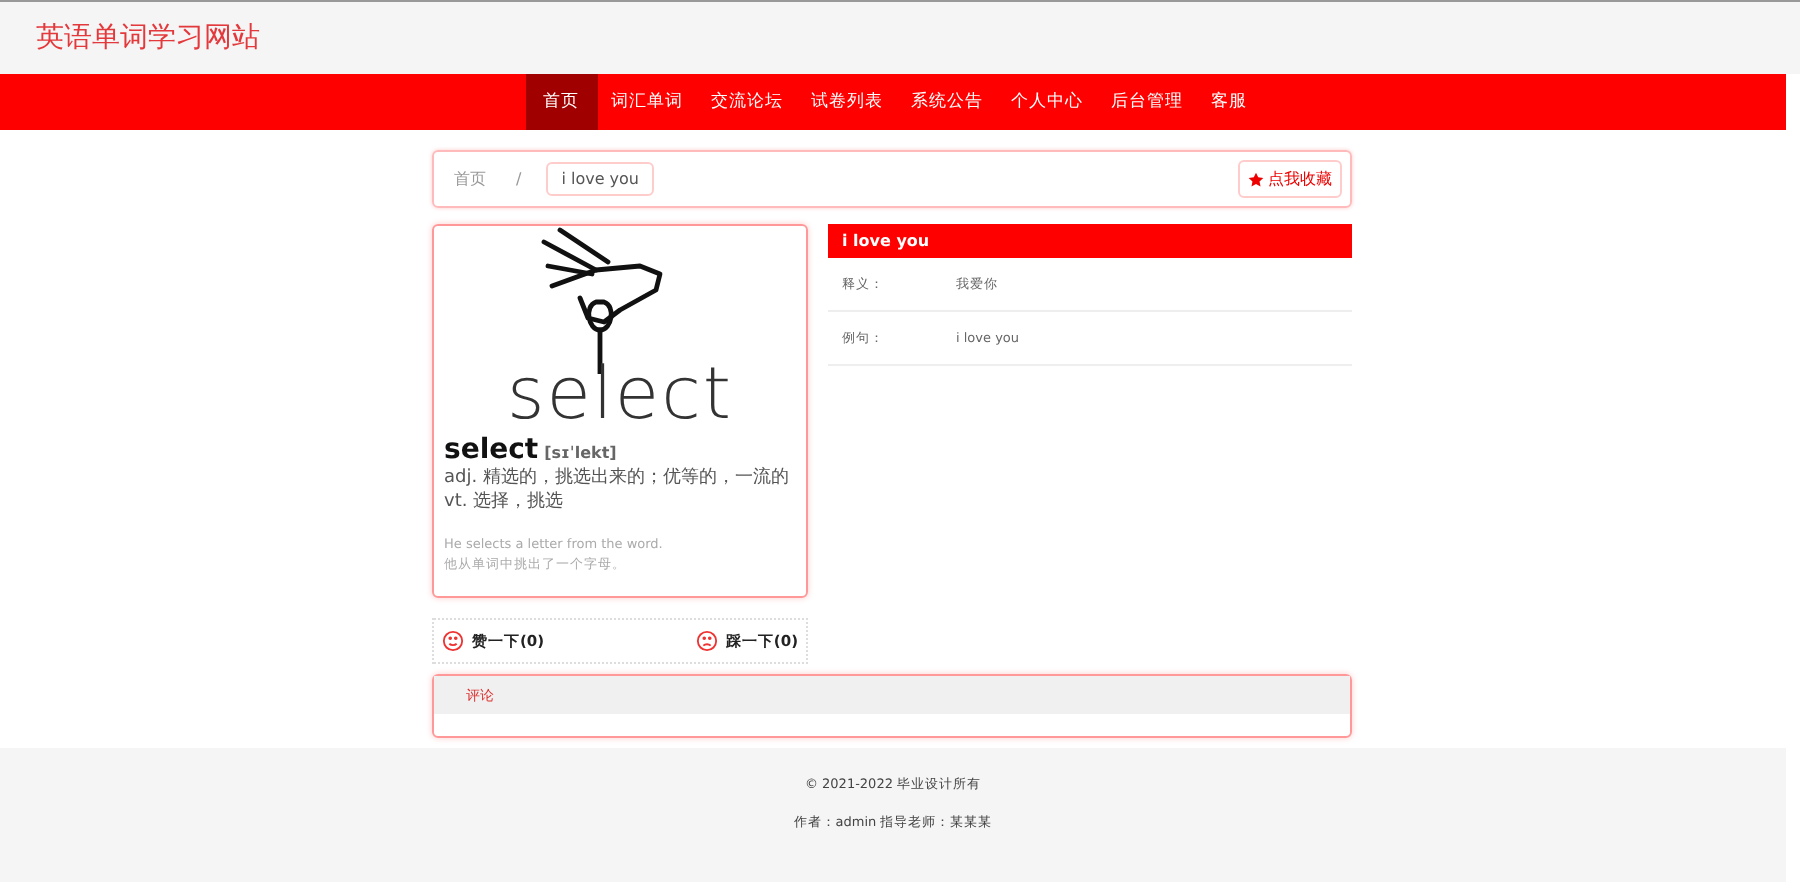 This screenshot has width=1800, height=882. What do you see at coordinates (580, 453) in the screenshot?
I see `phonetic: [sɪˈlekt]` at bounding box center [580, 453].